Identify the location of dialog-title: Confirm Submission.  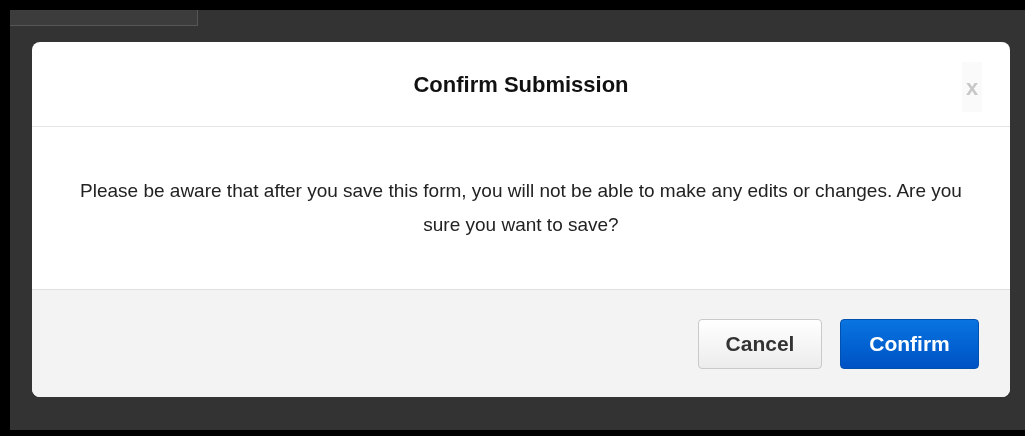
(521, 84).